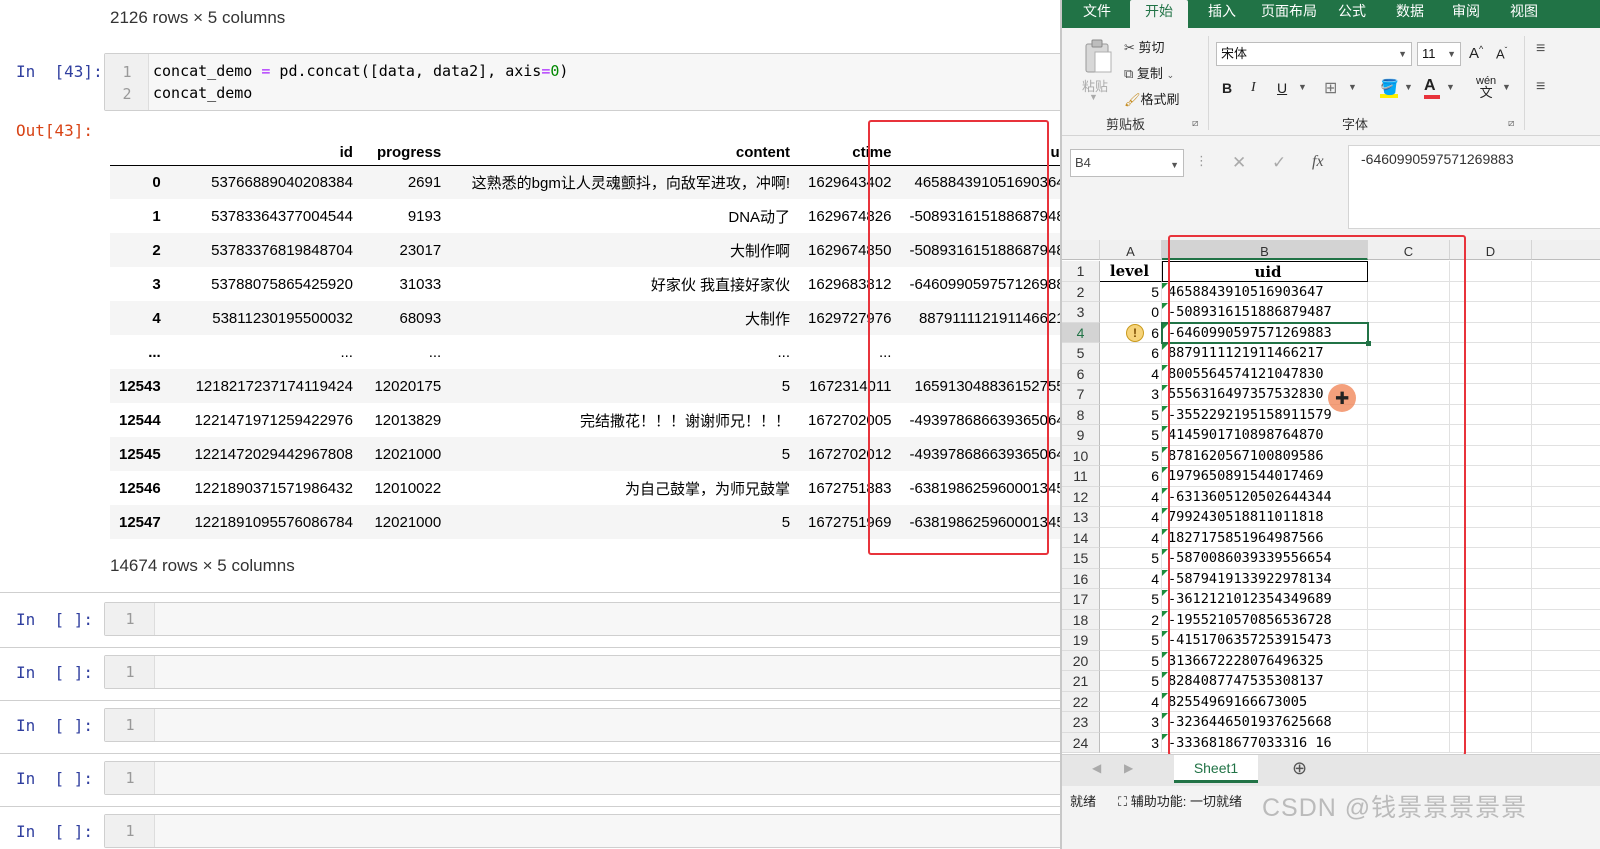  Describe the element at coordinates (1439, 54) in the screenshot. I see `font-size-select: 11 ▼` at that location.